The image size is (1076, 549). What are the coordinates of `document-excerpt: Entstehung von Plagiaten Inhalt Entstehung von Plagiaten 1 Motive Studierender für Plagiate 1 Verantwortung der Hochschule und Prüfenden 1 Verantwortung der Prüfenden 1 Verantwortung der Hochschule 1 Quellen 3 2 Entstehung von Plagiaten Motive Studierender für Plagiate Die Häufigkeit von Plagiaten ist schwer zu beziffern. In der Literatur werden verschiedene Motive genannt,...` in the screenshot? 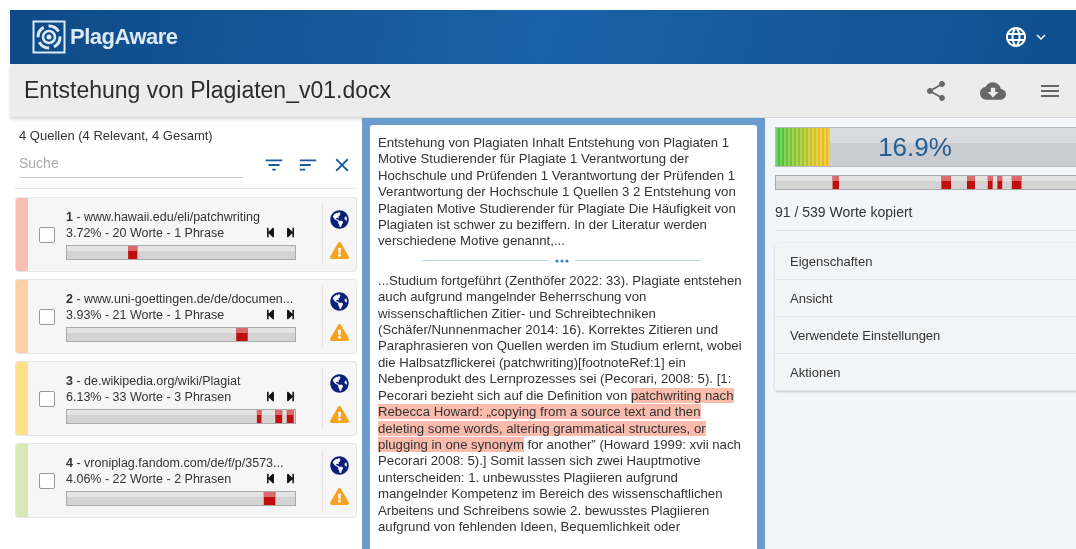 It's located at (557, 192).